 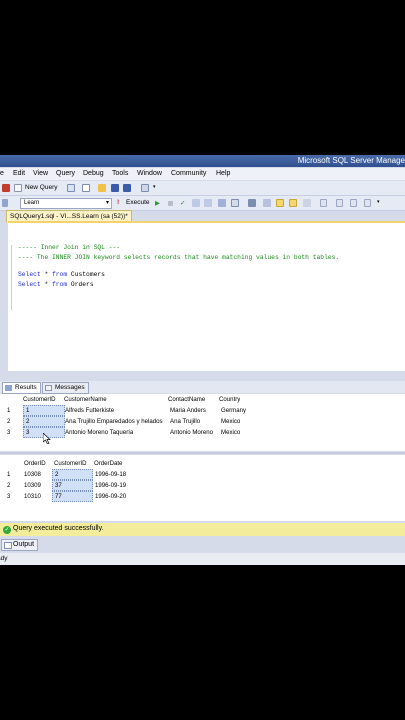 I want to click on code-text: *, so click(x=46, y=284).